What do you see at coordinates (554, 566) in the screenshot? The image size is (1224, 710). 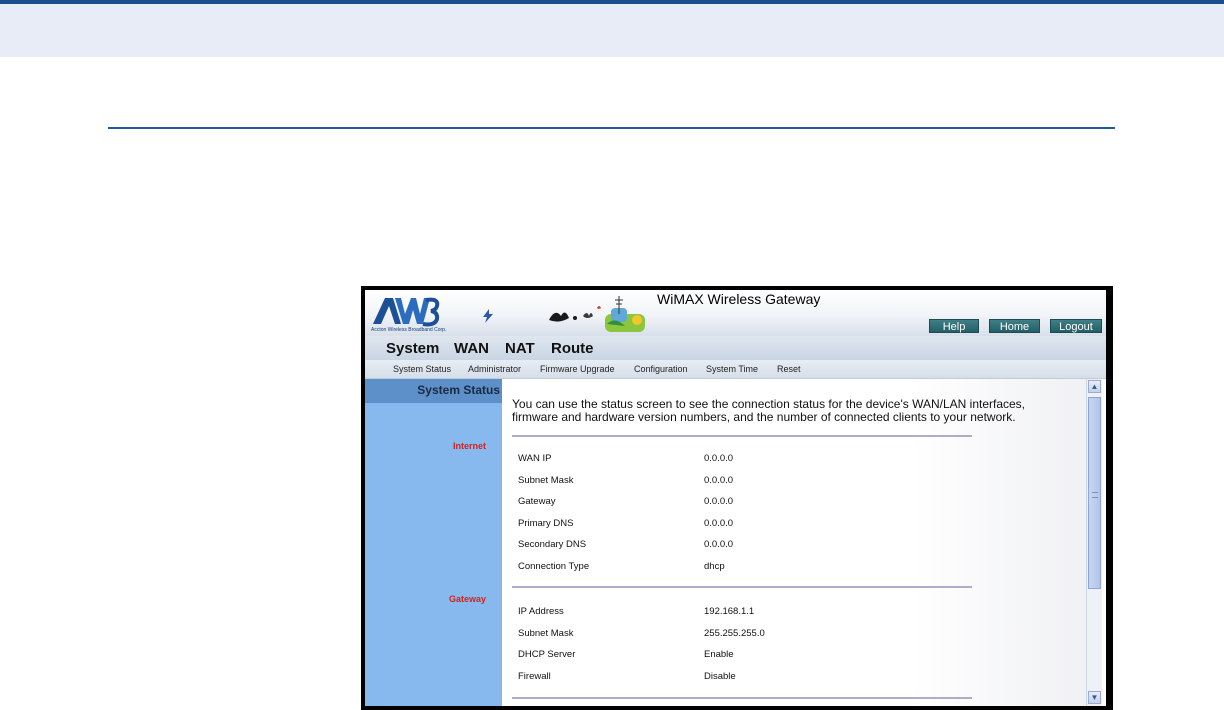 I see `internet-row-label: Connection Type` at bounding box center [554, 566].